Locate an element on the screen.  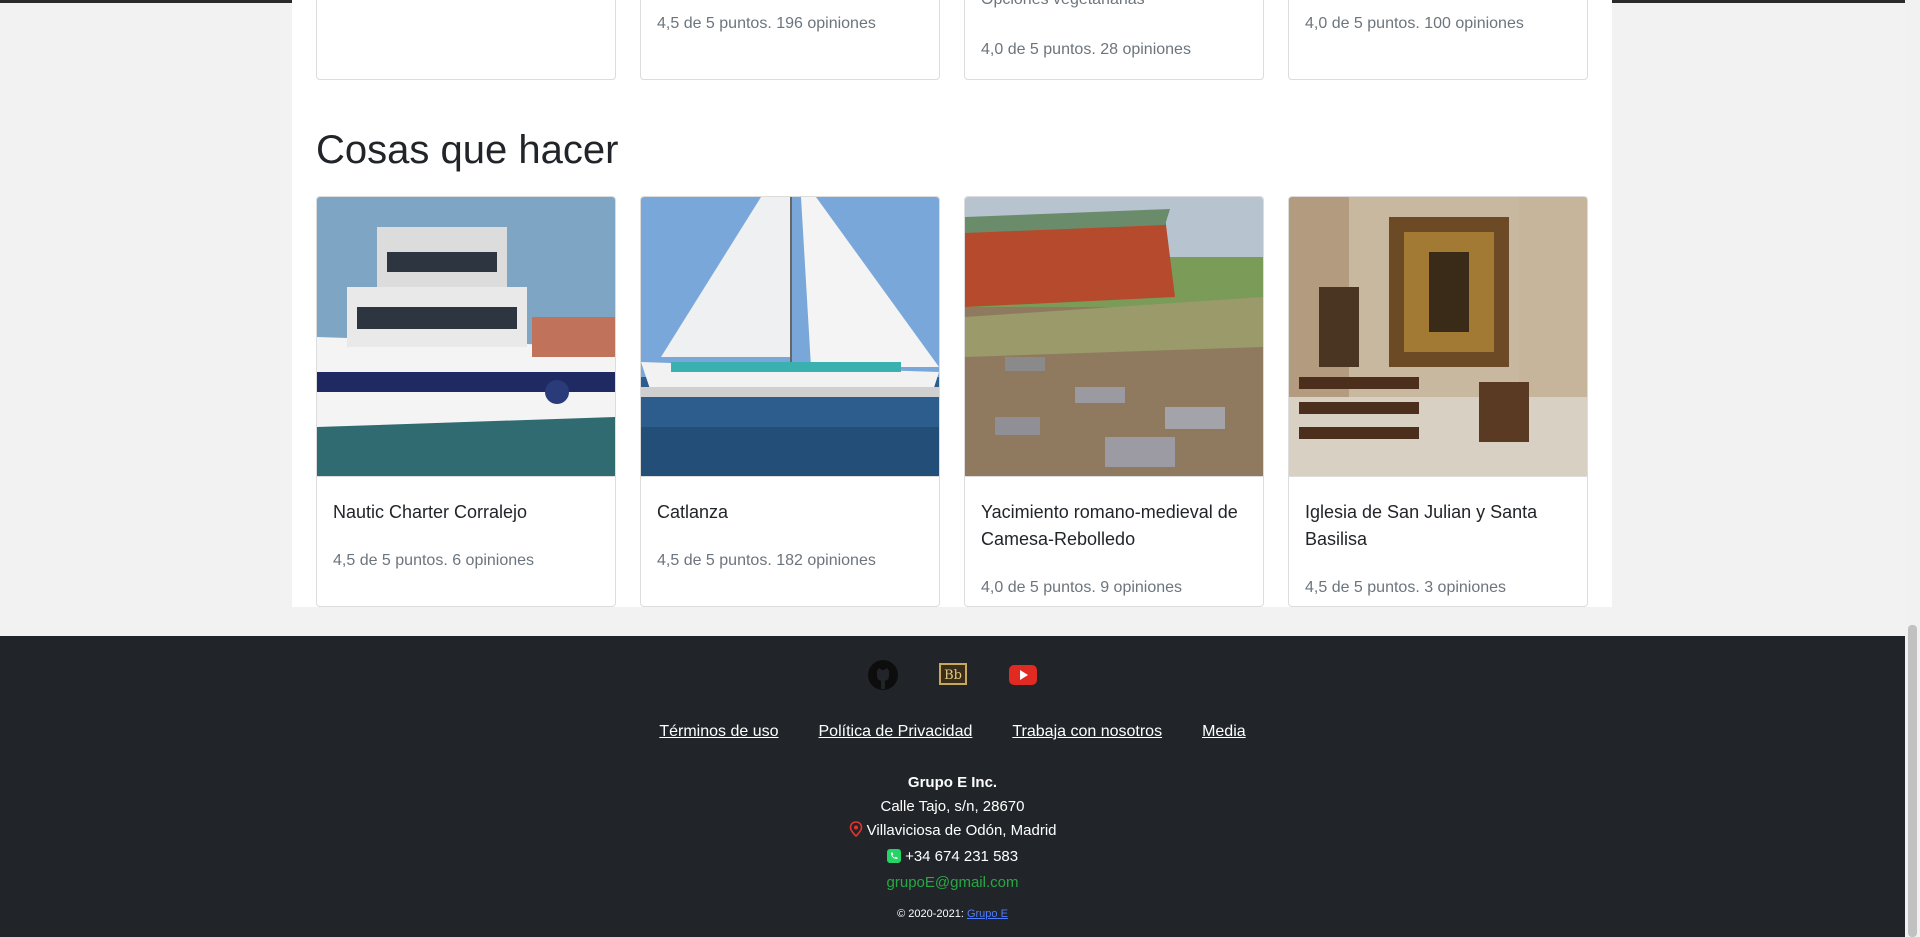
ruins-photo is located at coordinates (1114, 337).